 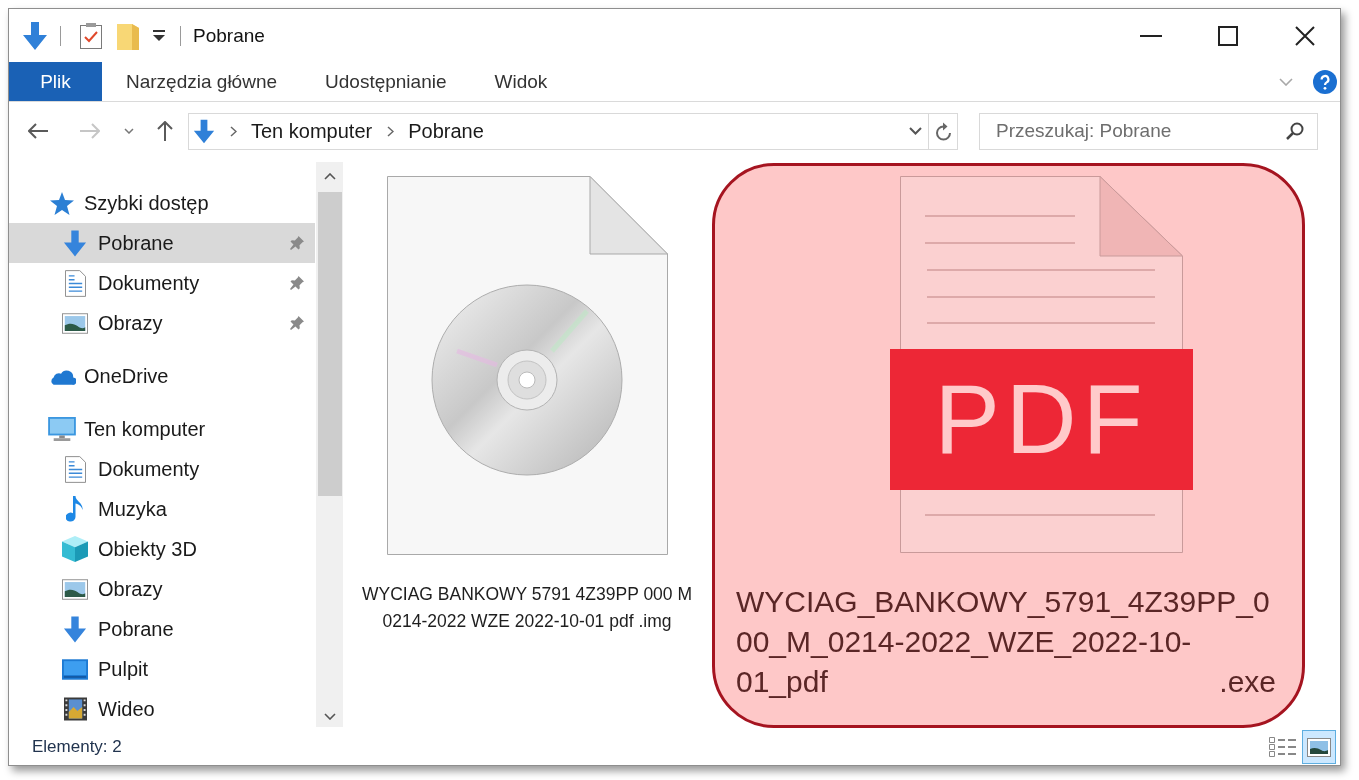 I want to click on sidebar-item: Wideo, so click(x=162, y=709).